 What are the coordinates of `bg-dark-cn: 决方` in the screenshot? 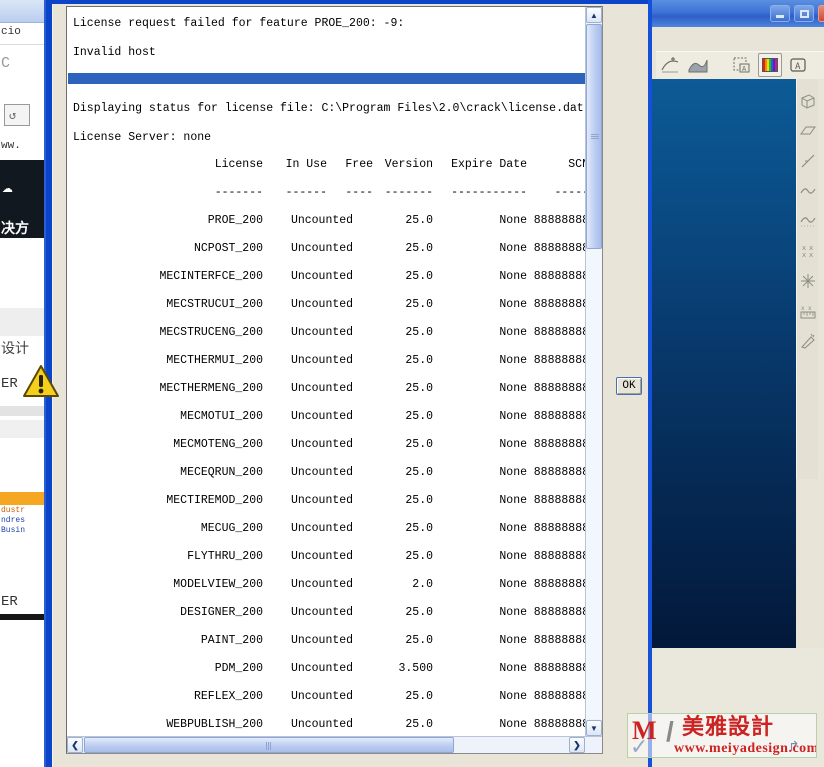 It's located at (15, 230).